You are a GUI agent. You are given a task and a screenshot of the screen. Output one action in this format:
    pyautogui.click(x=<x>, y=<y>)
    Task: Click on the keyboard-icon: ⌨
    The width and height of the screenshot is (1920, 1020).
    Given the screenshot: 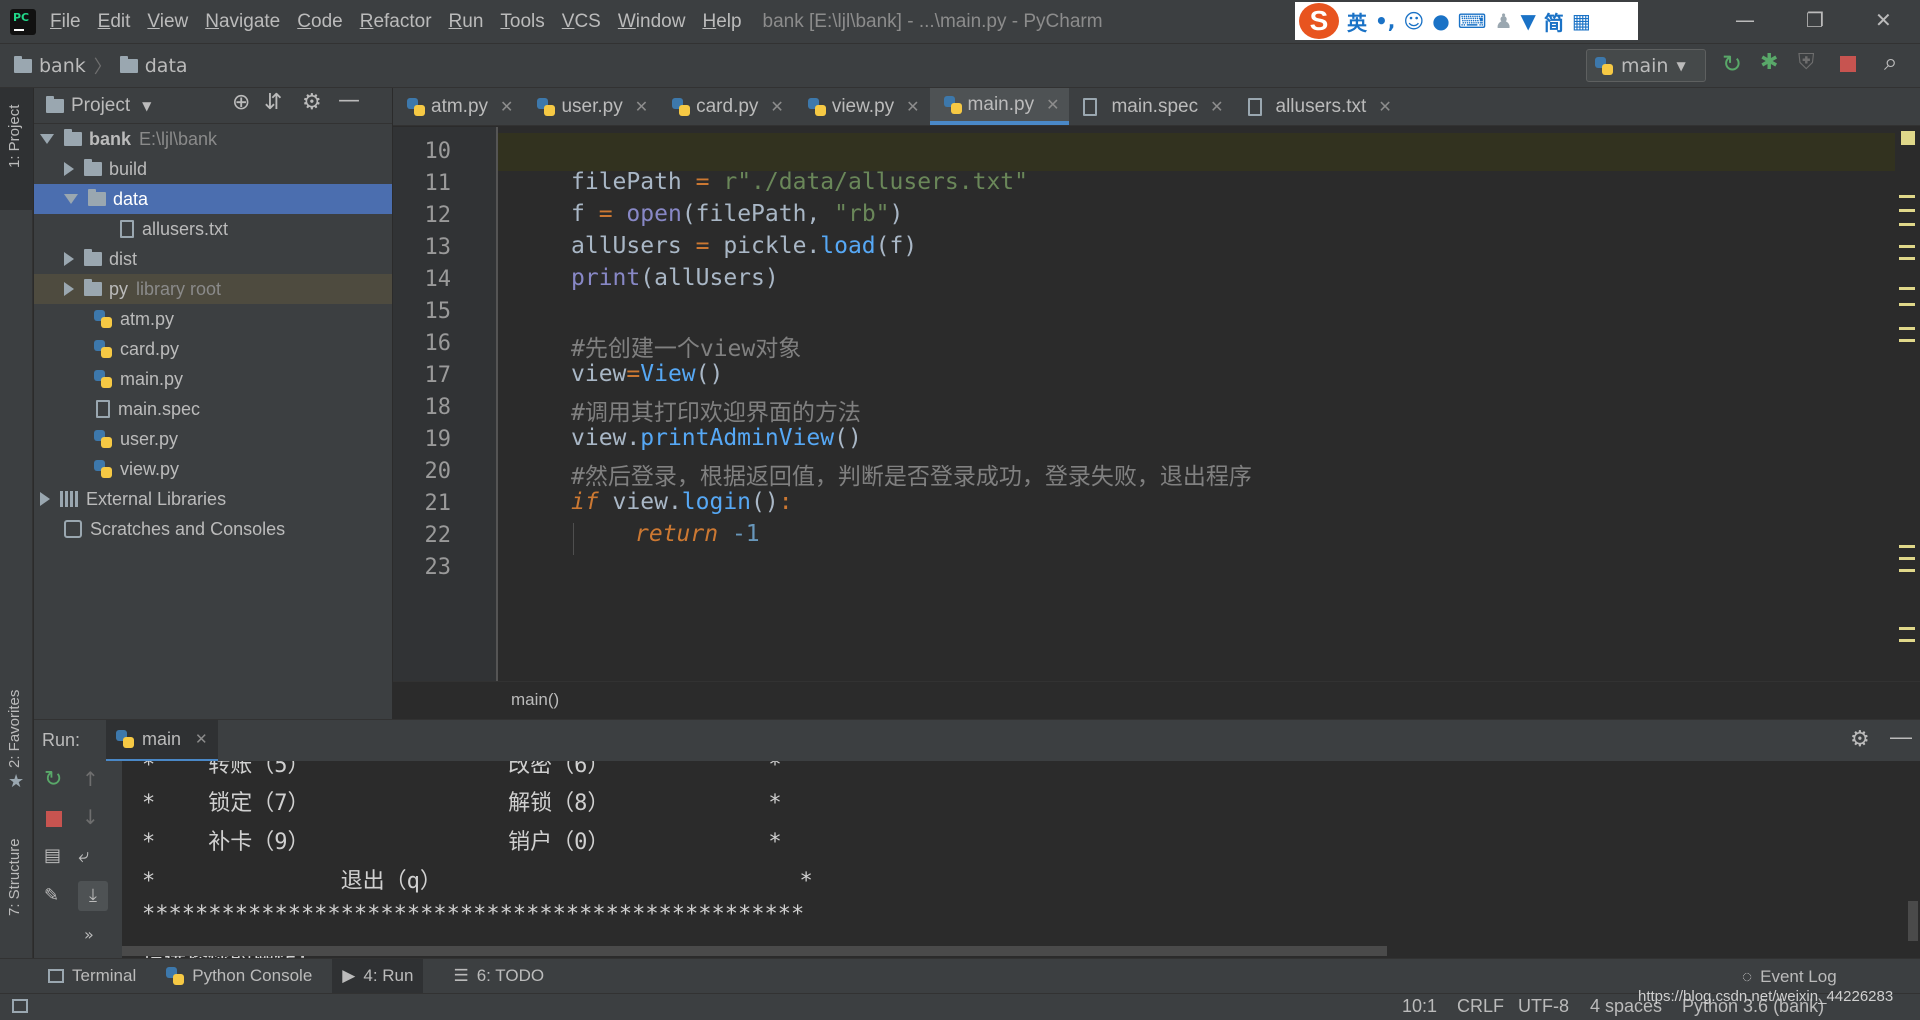 What is the action you would take?
    pyautogui.click(x=1472, y=21)
    